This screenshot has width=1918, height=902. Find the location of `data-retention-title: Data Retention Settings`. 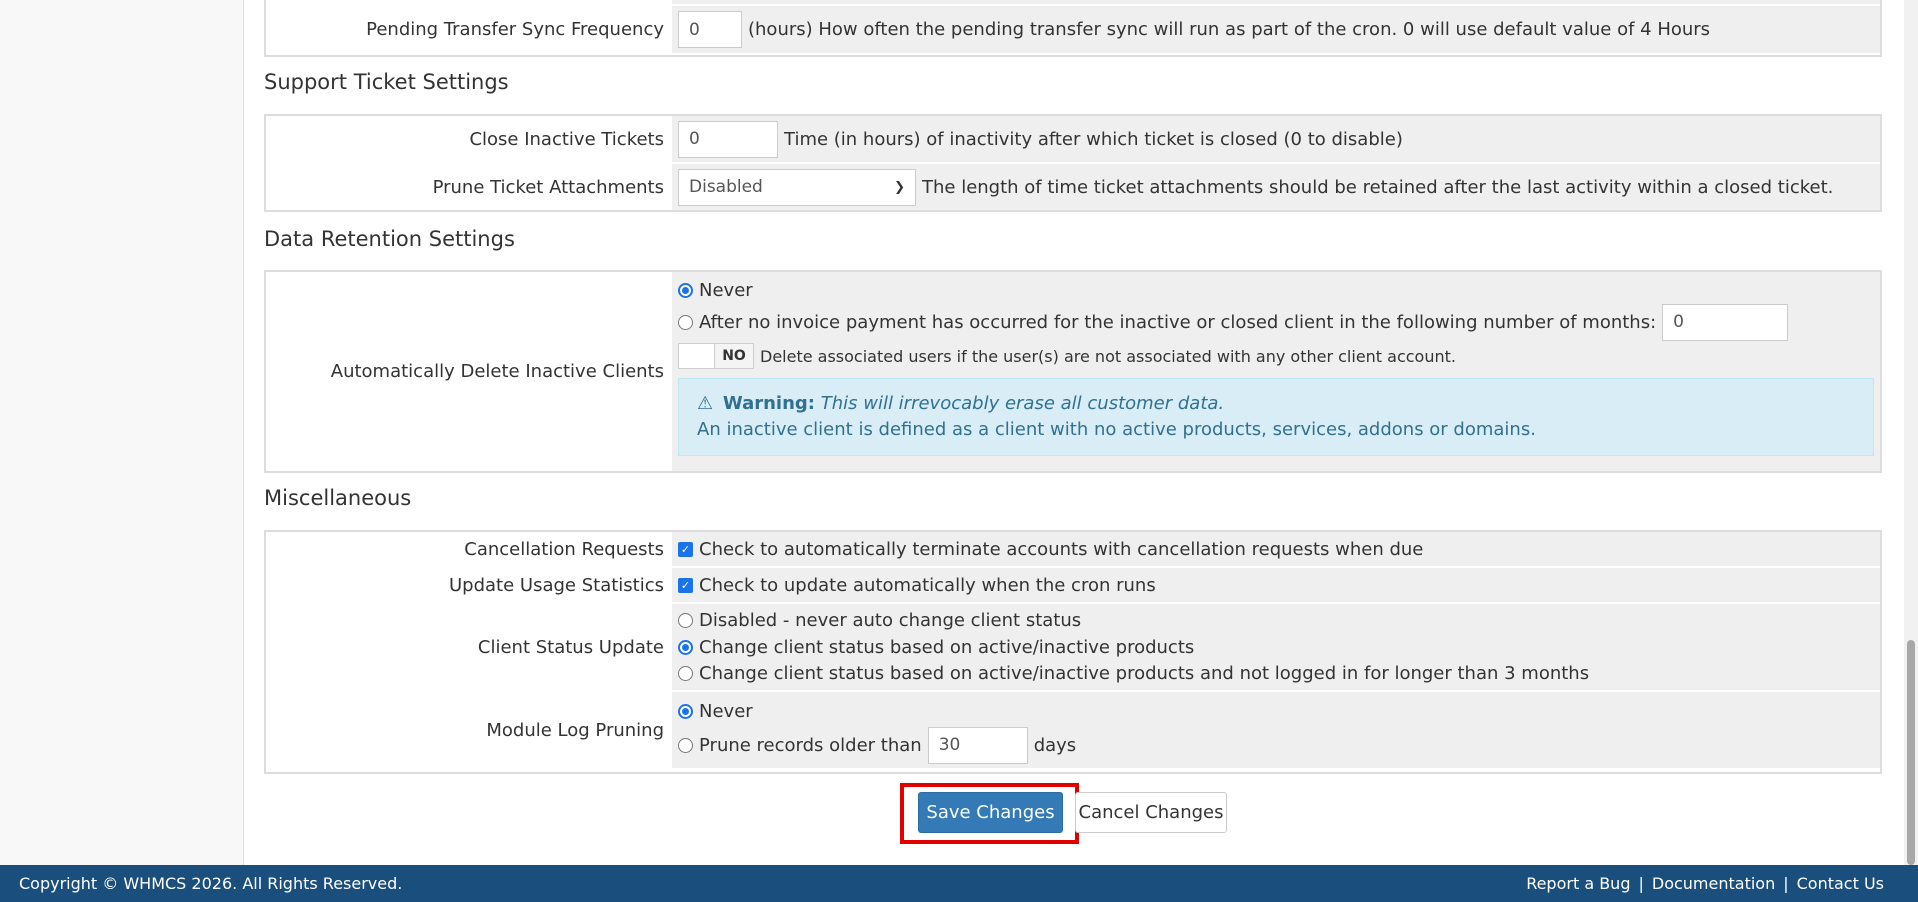

data-retention-title: Data Retention Settings is located at coordinates (389, 239).